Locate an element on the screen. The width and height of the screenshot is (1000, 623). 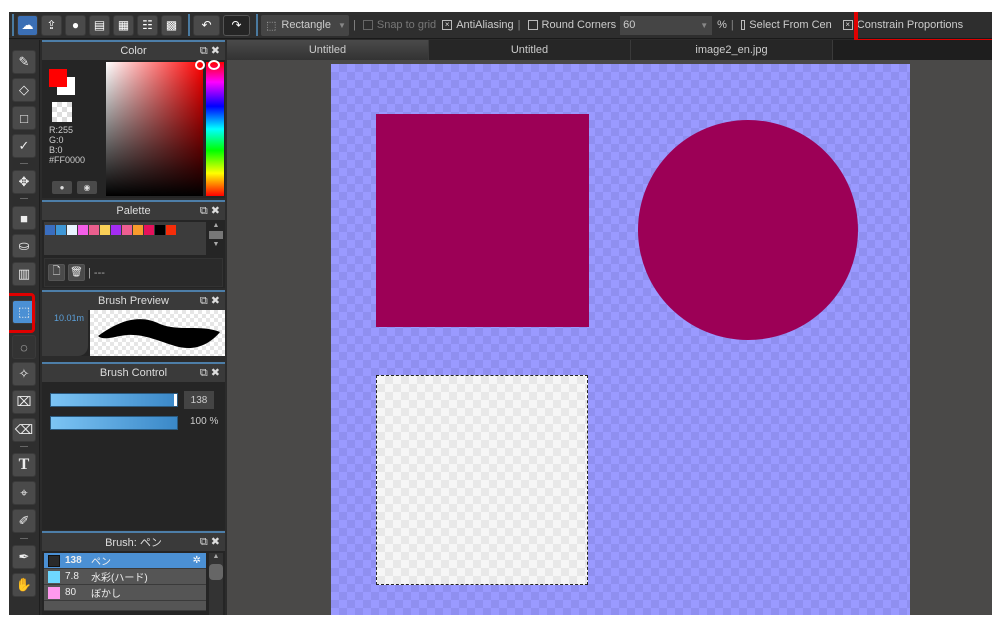
brush-list-item is located at coordinates (125, 606).